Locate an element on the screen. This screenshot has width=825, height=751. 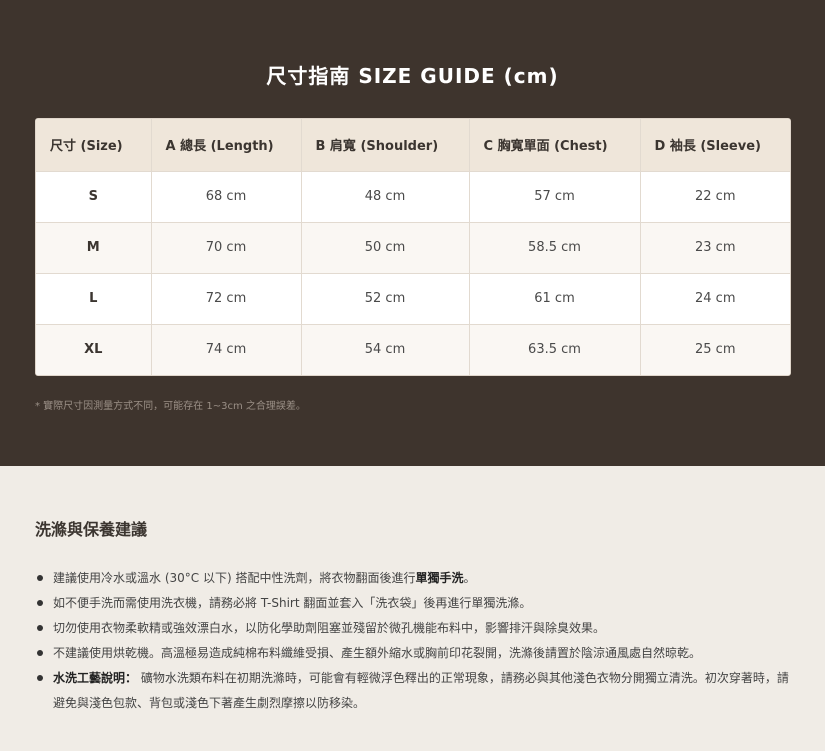
chest-cell: 57 cm is located at coordinates (555, 197).